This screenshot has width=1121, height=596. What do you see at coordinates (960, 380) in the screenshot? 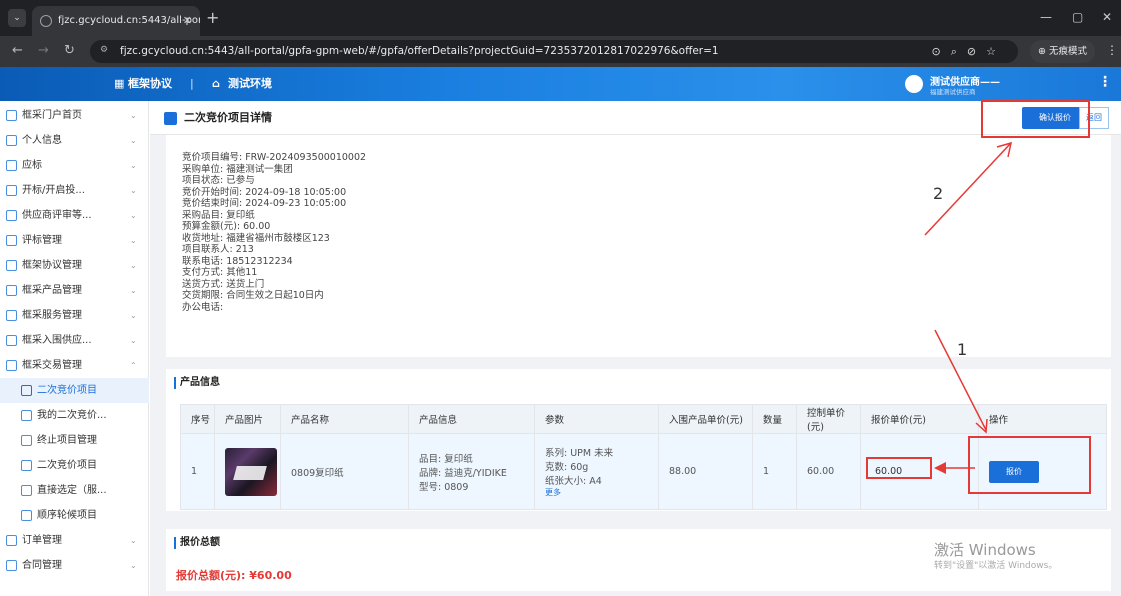
I see `arrow-1-line` at bounding box center [960, 380].